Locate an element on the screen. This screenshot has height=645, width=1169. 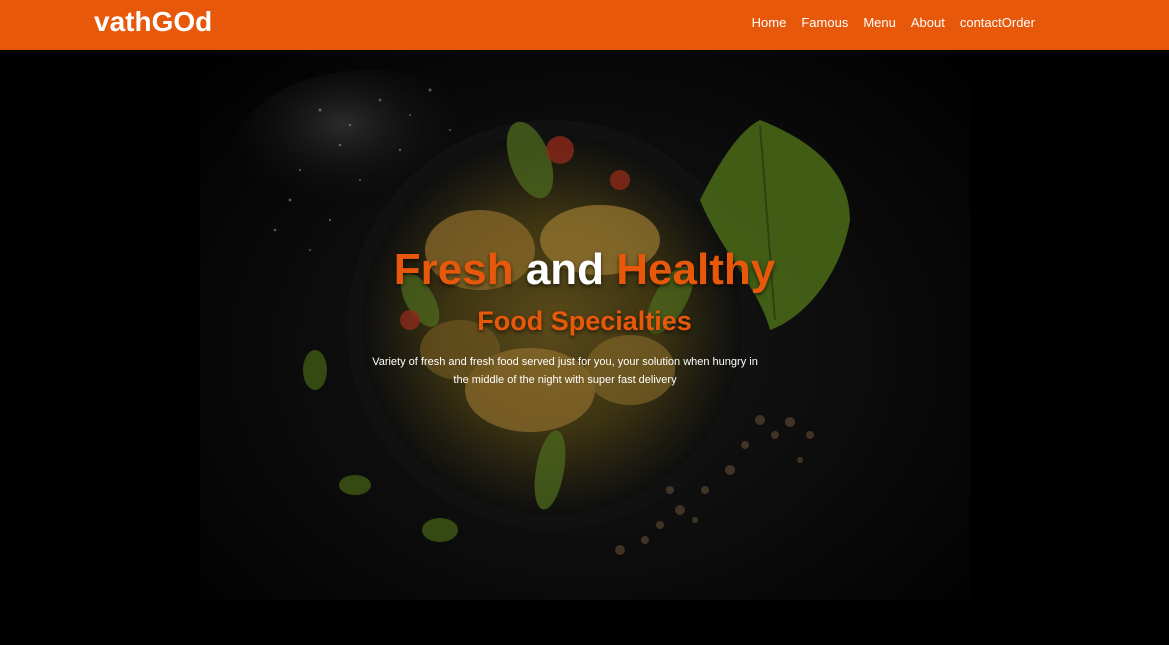
headline-word-fresh: Fresh is located at coordinates (453, 269).